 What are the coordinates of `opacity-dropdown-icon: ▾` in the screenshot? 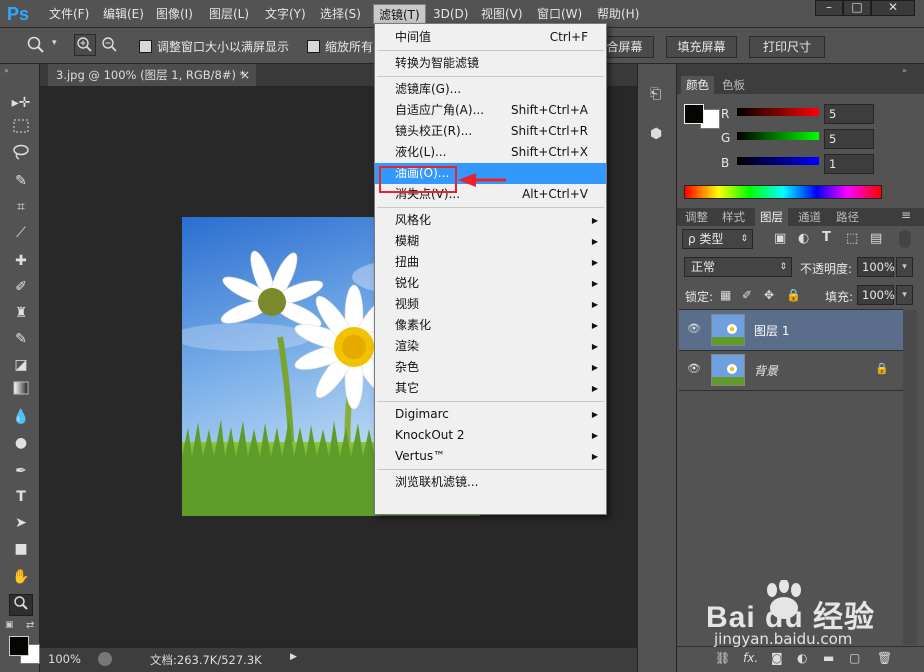 It's located at (904, 267).